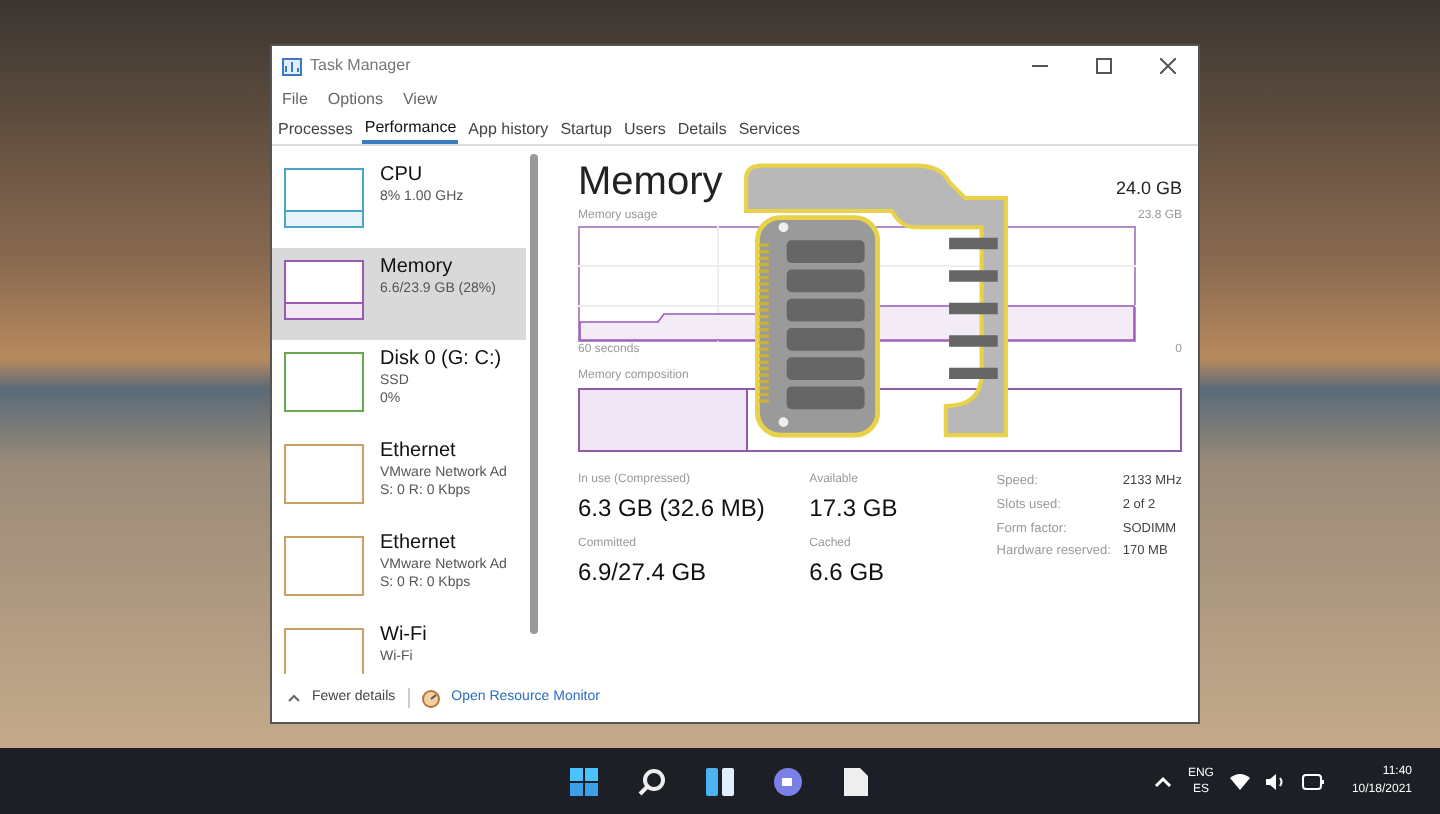 The image size is (1440, 814). I want to click on speaker-icon, so click(1275, 781).